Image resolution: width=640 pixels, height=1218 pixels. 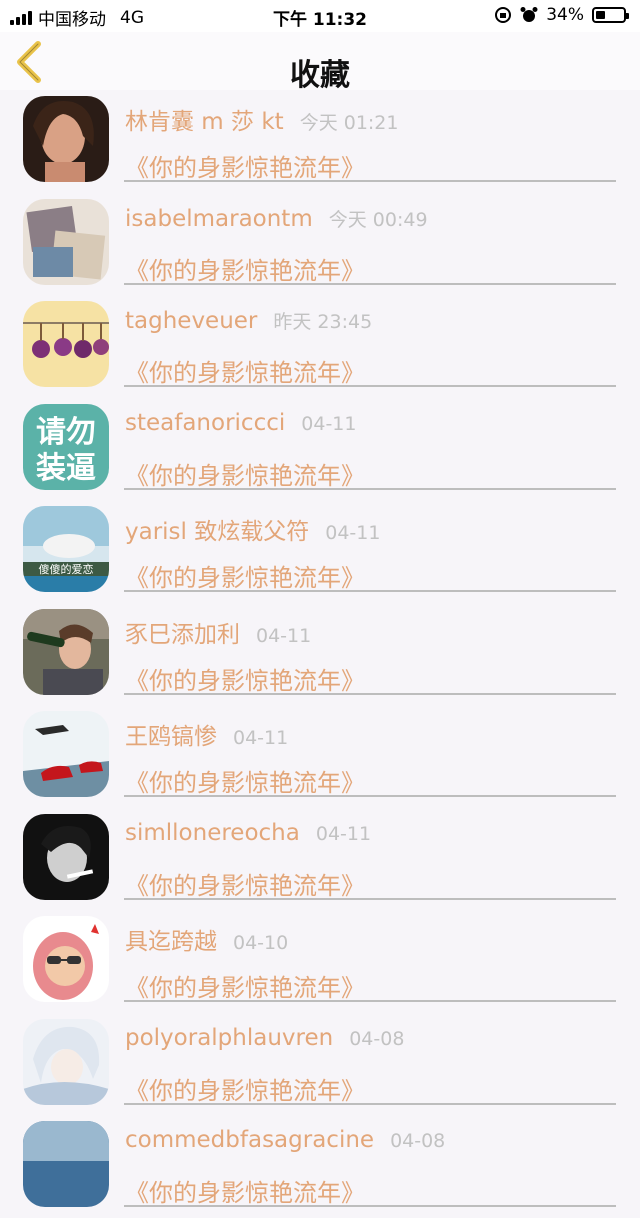 I want to click on avatar: 傻傻的爱恋, so click(x=66, y=549).